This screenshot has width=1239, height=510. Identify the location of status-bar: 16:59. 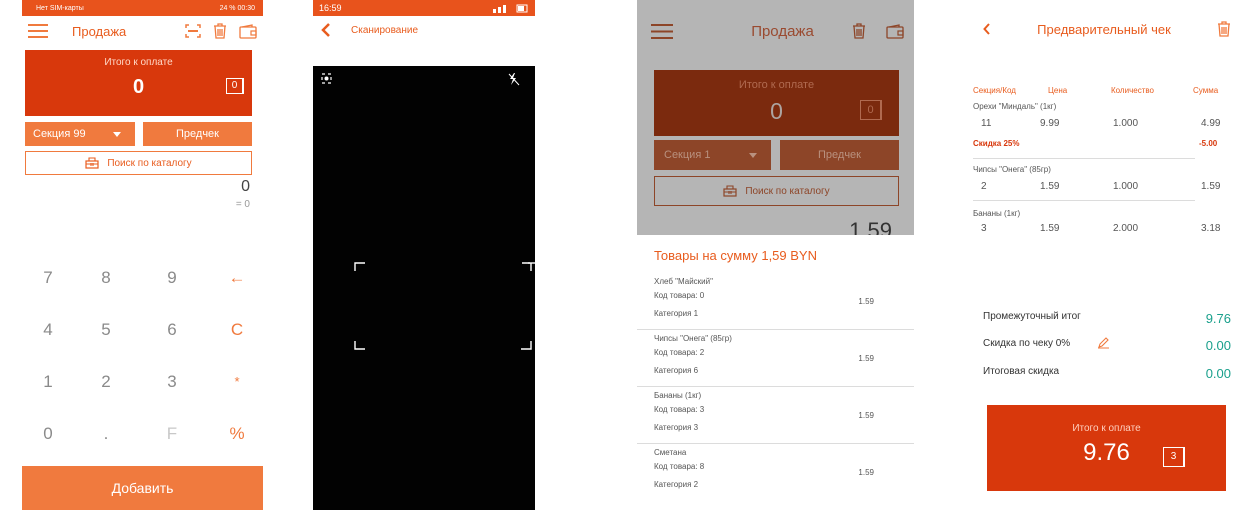
(424, 8).